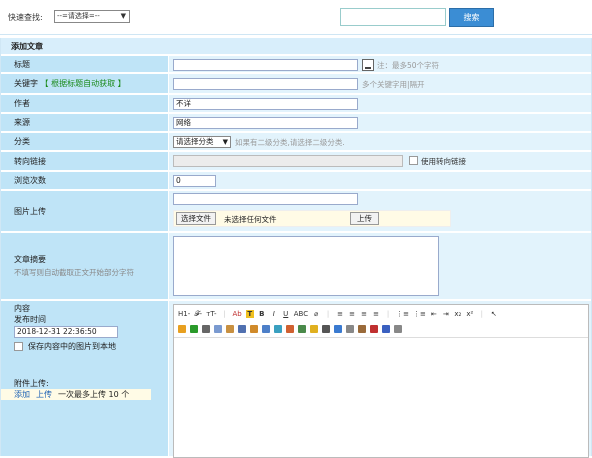  What do you see at coordinates (22, 122) in the screenshot?
I see `source-label: 来源` at bounding box center [22, 122].